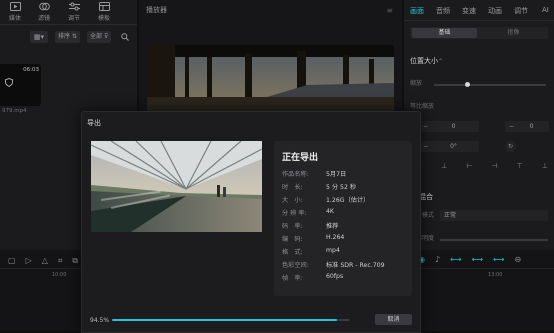 The width and height of the screenshot is (554, 333). What do you see at coordinates (292, 252) in the screenshot?
I see `field-label: 格 式:` at bounding box center [292, 252].